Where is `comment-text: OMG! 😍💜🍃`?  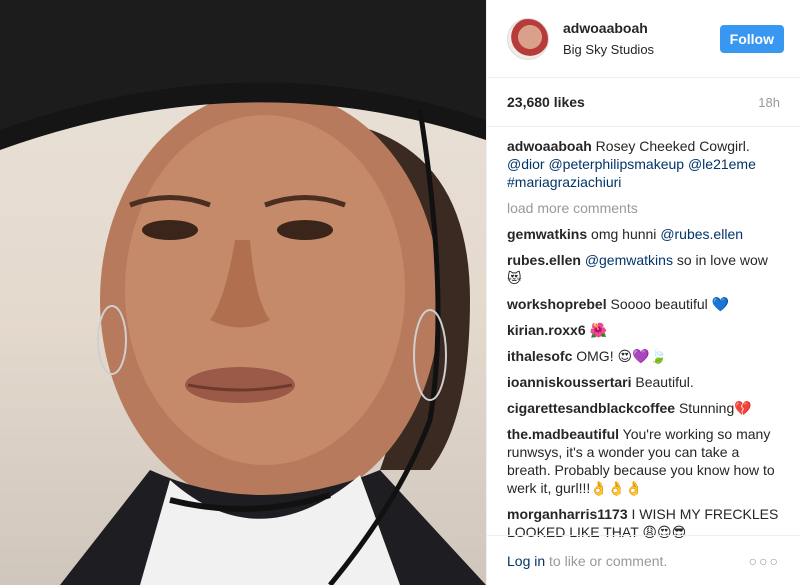
comment-text: OMG! 😍💜🍃 is located at coordinates (619, 356).